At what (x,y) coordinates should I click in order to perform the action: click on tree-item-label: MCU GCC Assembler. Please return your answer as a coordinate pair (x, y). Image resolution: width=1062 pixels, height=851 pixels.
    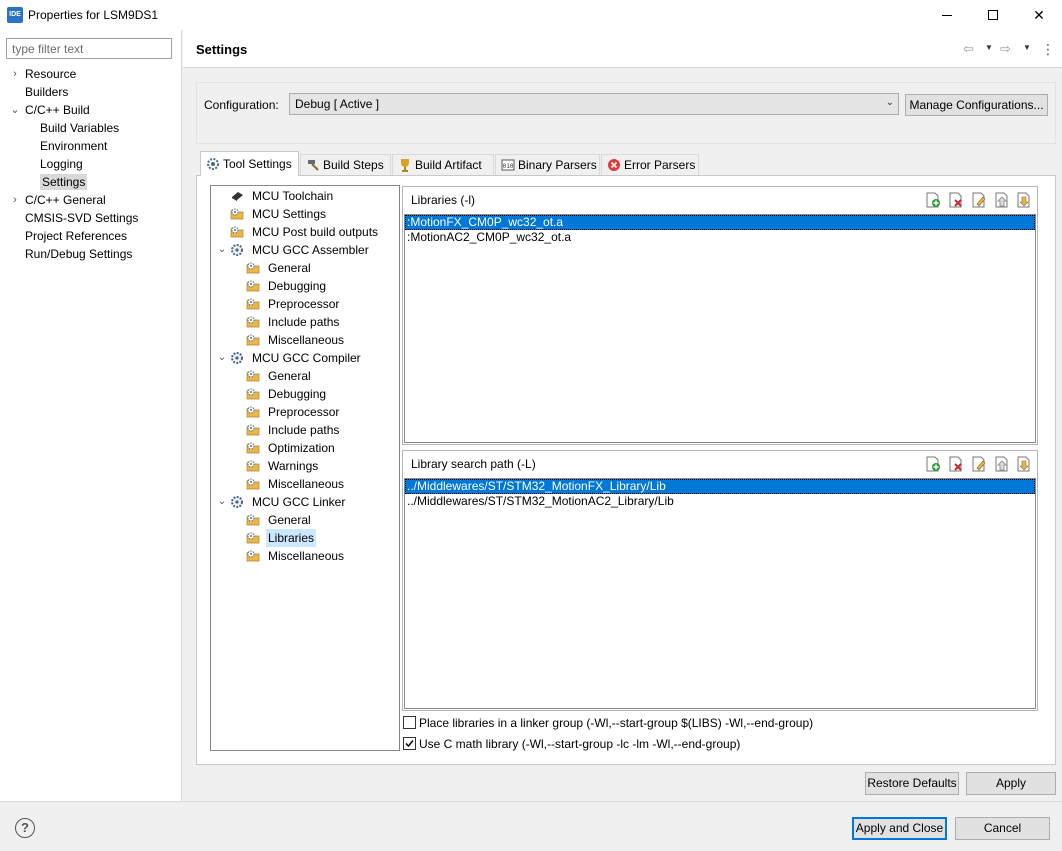
    Looking at the image, I should click on (310, 250).